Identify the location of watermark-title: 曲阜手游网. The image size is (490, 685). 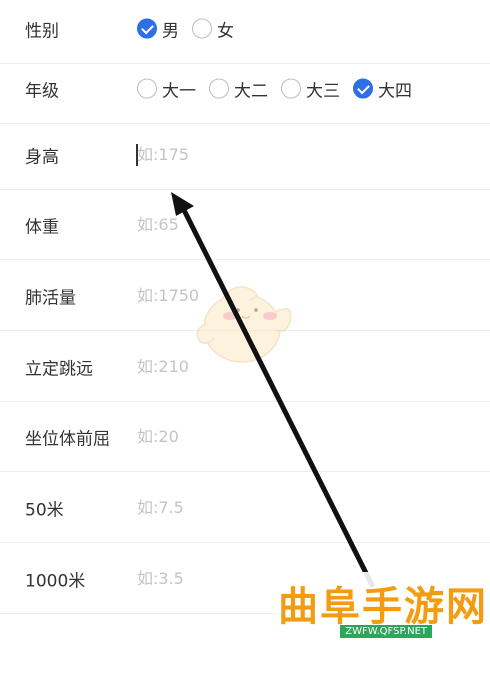
(383, 607).